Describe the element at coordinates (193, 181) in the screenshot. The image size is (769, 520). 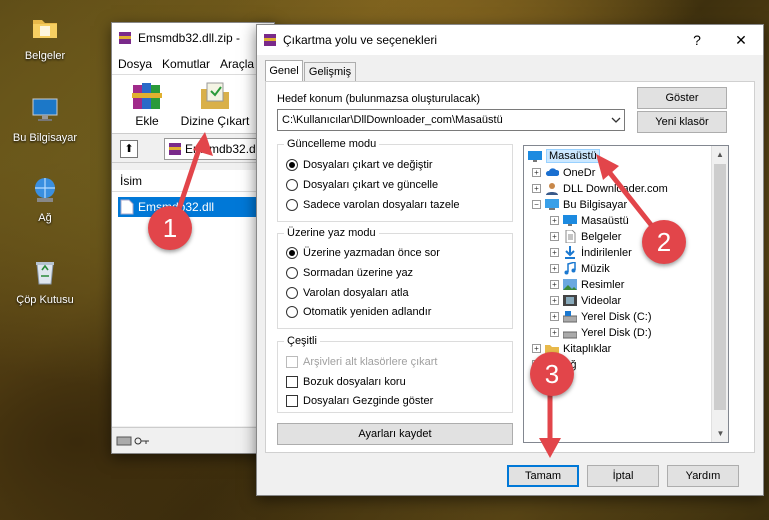
I see `column-header-name: İsim` at that location.